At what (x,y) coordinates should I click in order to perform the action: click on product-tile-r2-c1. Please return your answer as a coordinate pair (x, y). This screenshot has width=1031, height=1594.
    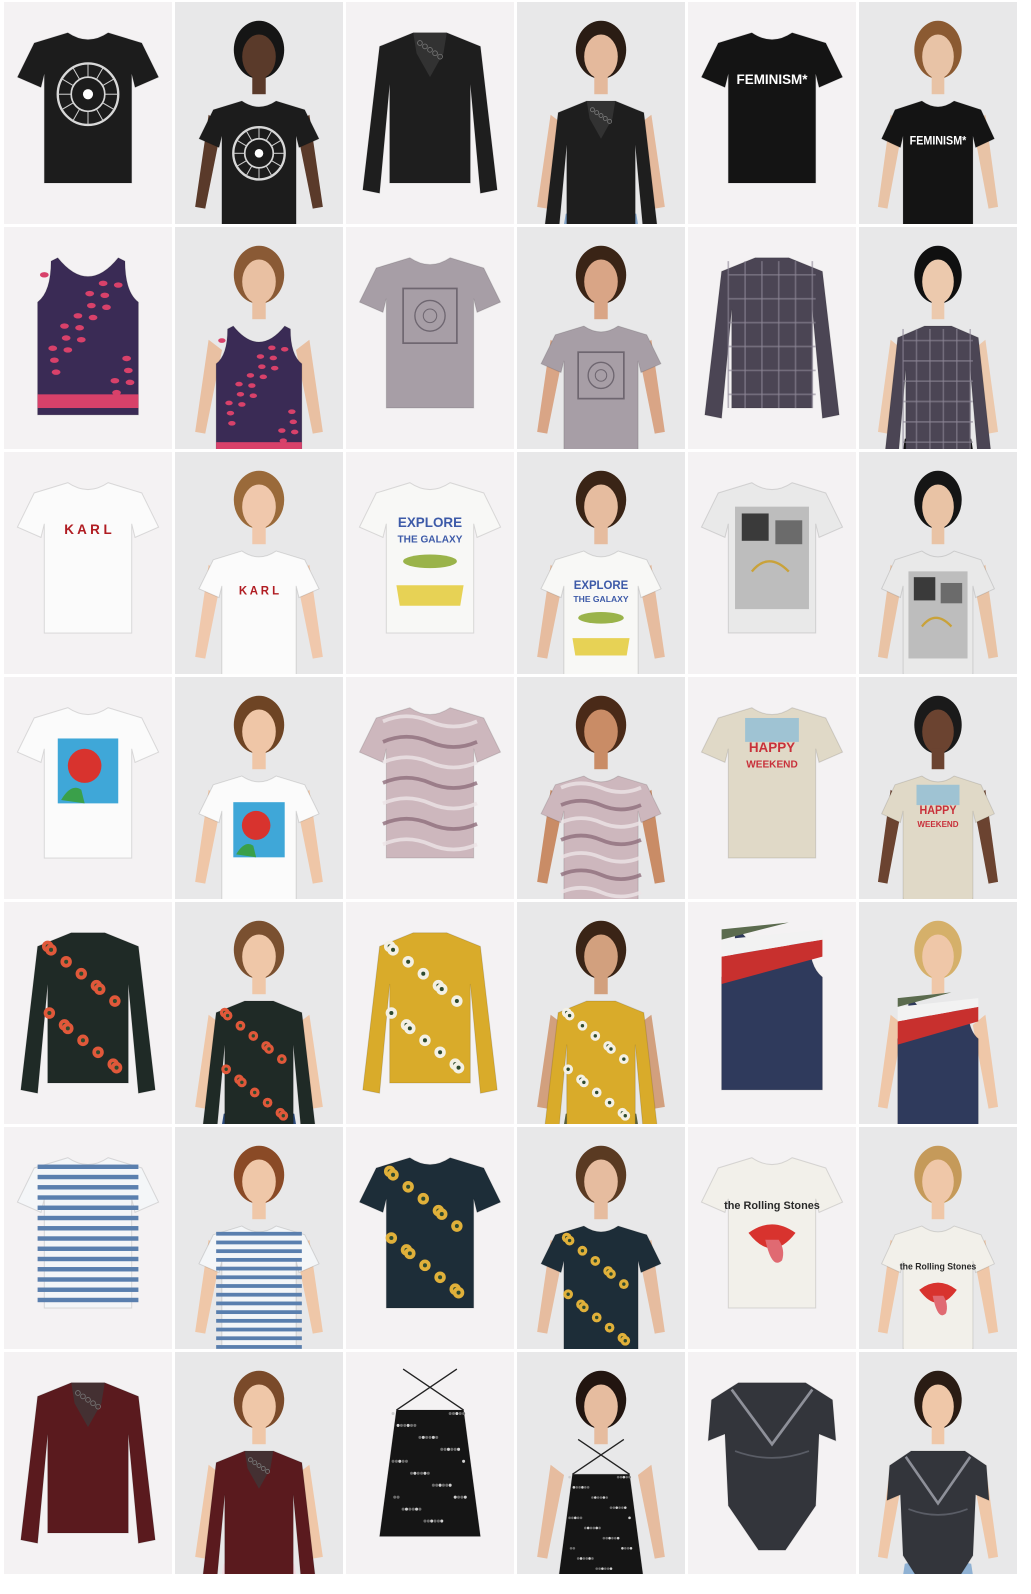
    Looking at the image, I should click on (88, 338).